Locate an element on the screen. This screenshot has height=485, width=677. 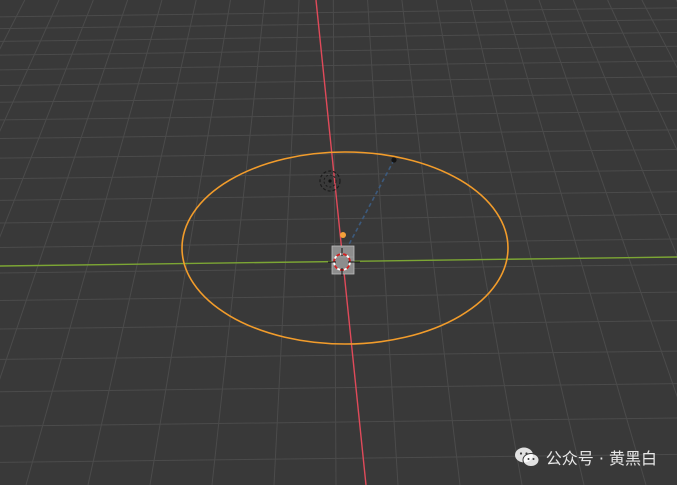
origin-dot is located at coordinates (343, 235).